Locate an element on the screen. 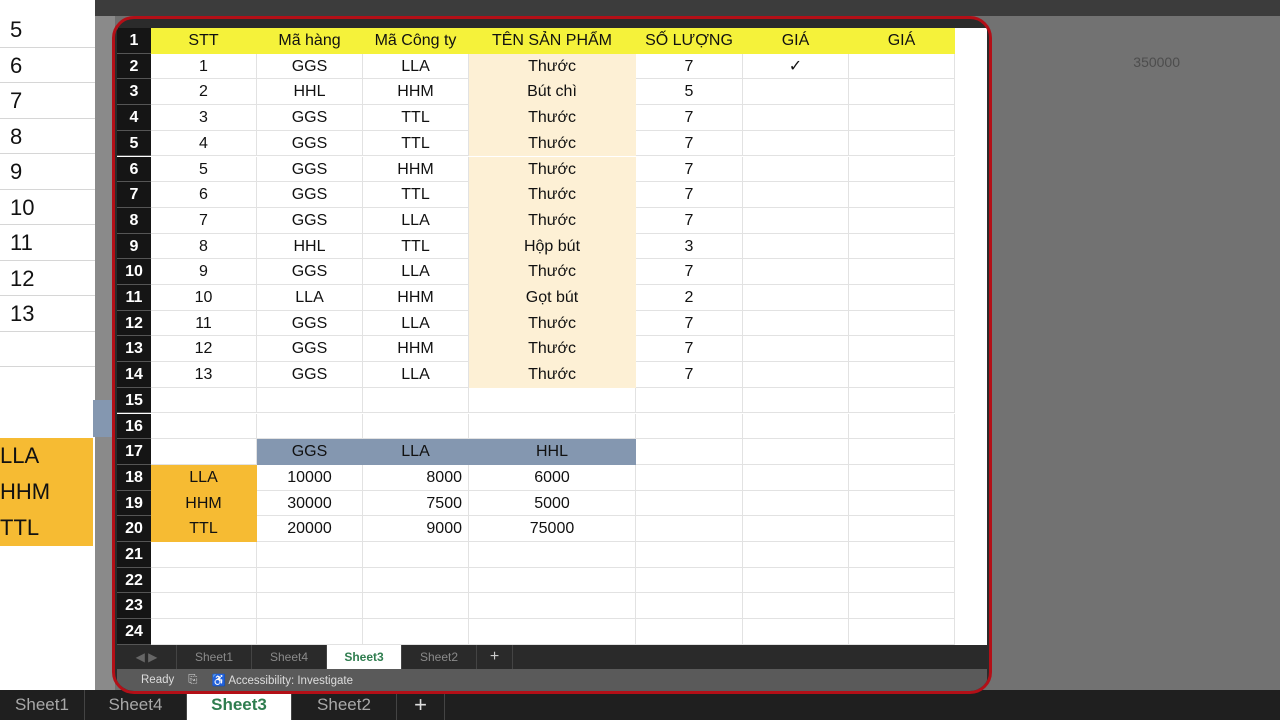  row-header: 13 is located at coordinates (134, 349).